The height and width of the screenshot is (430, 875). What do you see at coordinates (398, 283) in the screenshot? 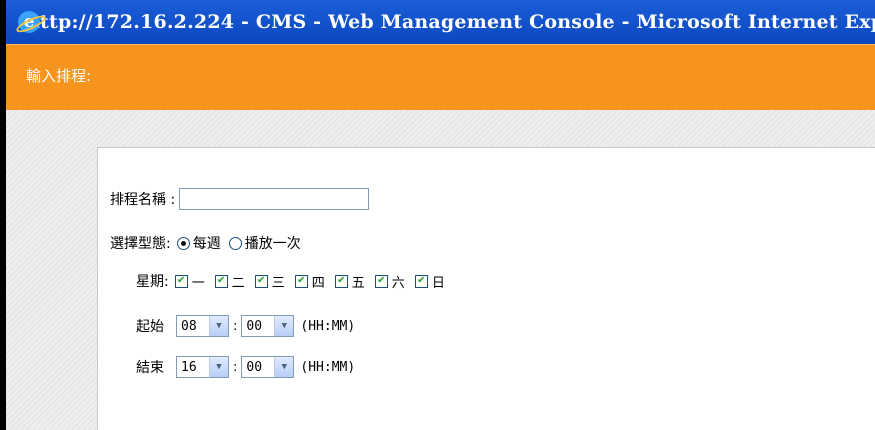
I see `day-sat-label: 六` at bounding box center [398, 283].